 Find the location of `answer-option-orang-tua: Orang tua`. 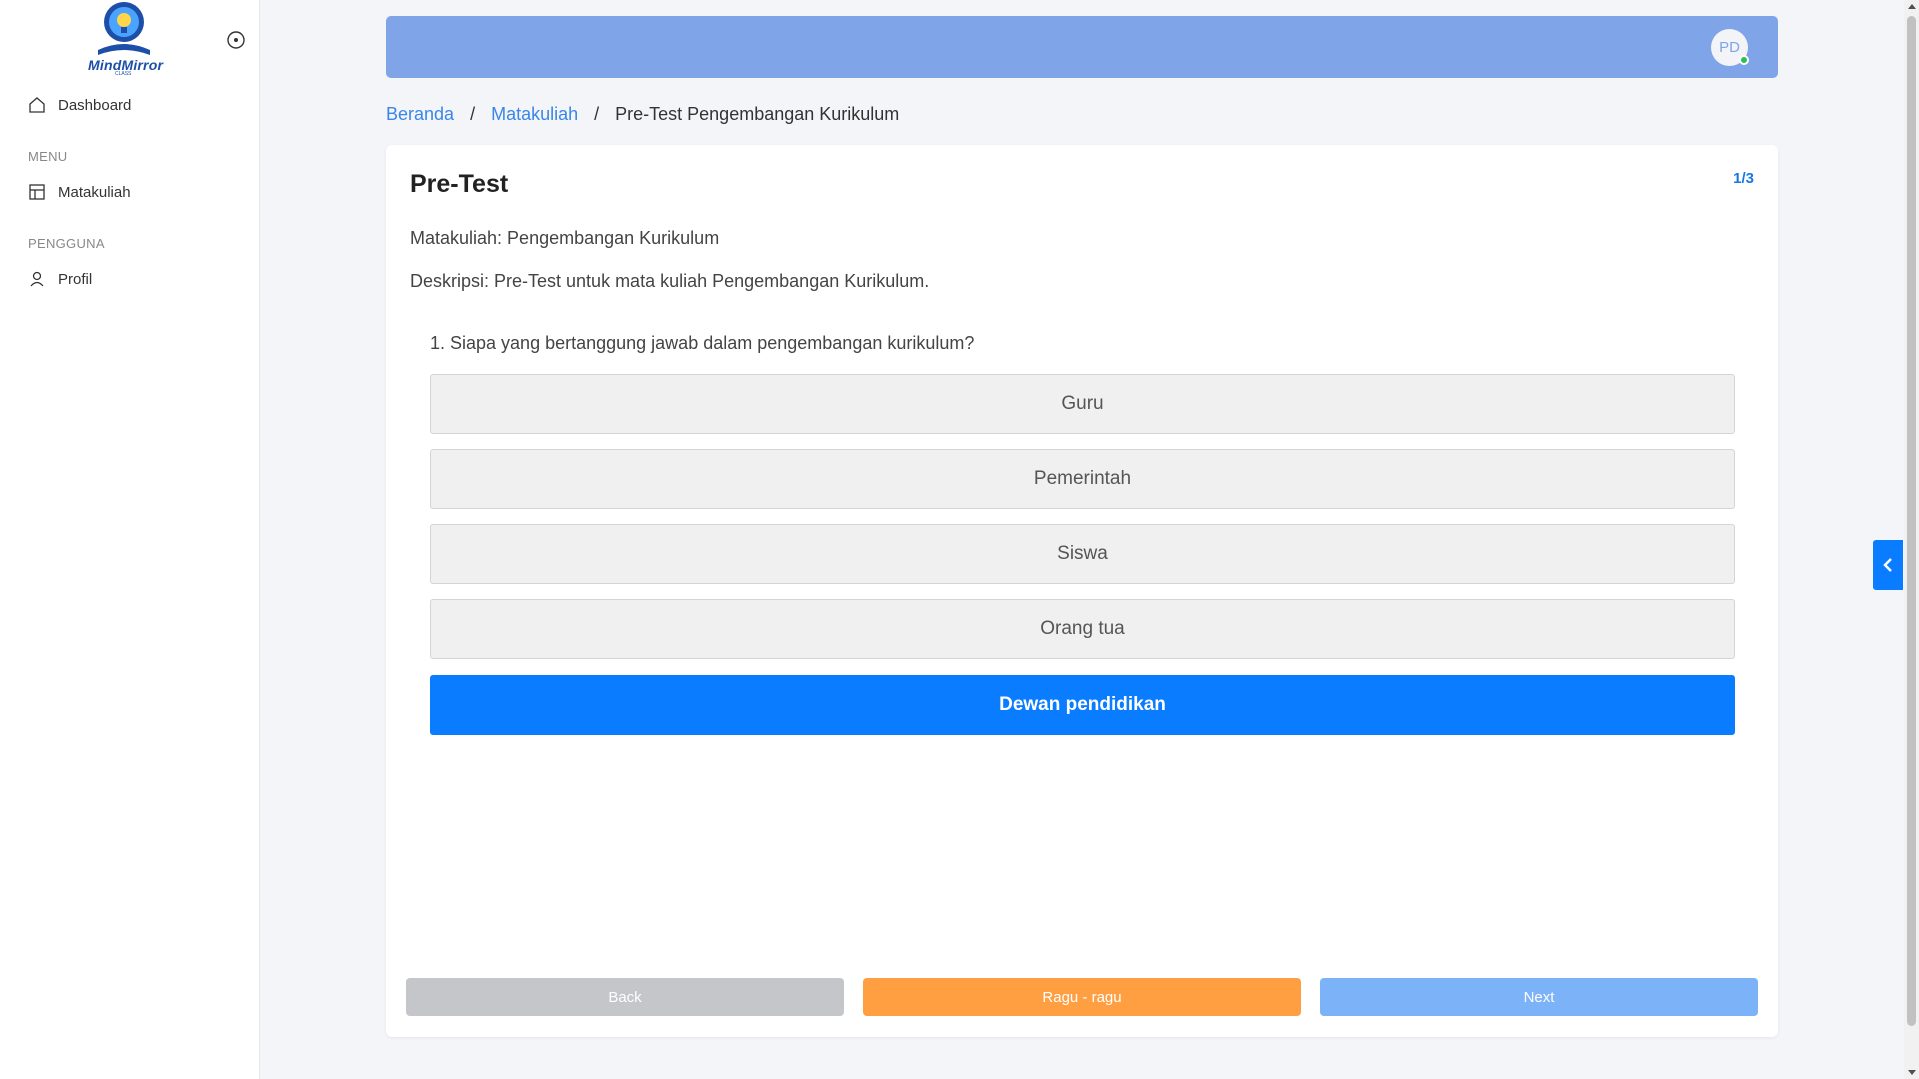

answer-option-orang-tua: Orang tua is located at coordinates (1082, 629).